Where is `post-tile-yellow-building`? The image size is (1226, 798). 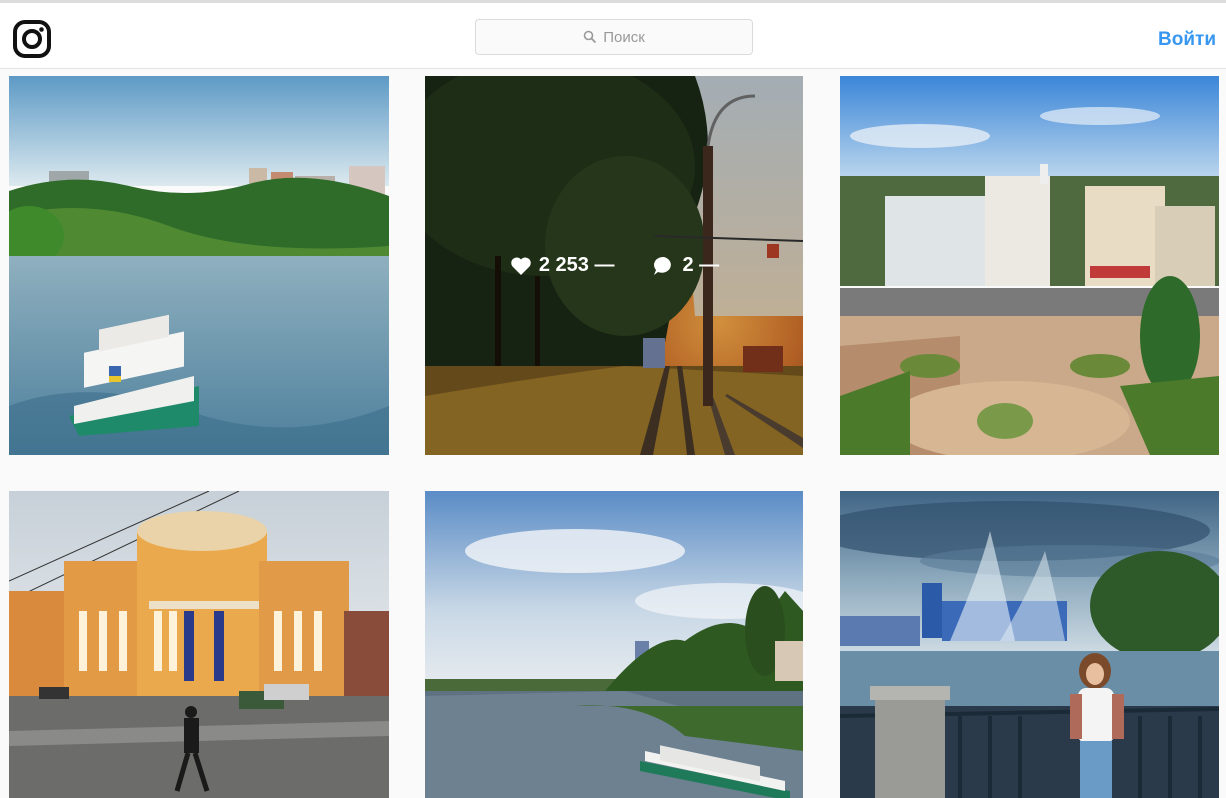 post-tile-yellow-building is located at coordinates (199, 644).